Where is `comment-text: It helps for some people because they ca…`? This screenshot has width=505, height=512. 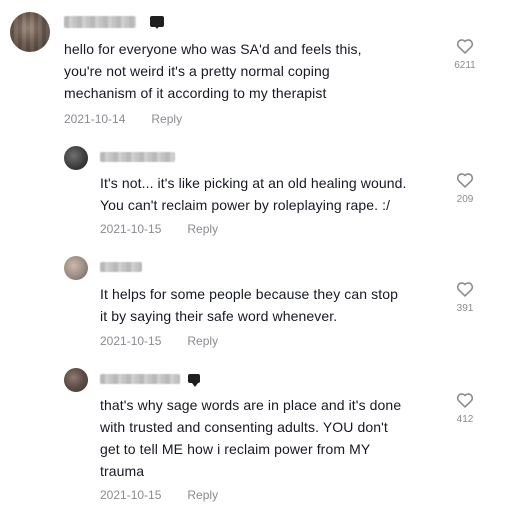 comment-text: It helps for some people because they ca… is located at coordinates (249, 305).